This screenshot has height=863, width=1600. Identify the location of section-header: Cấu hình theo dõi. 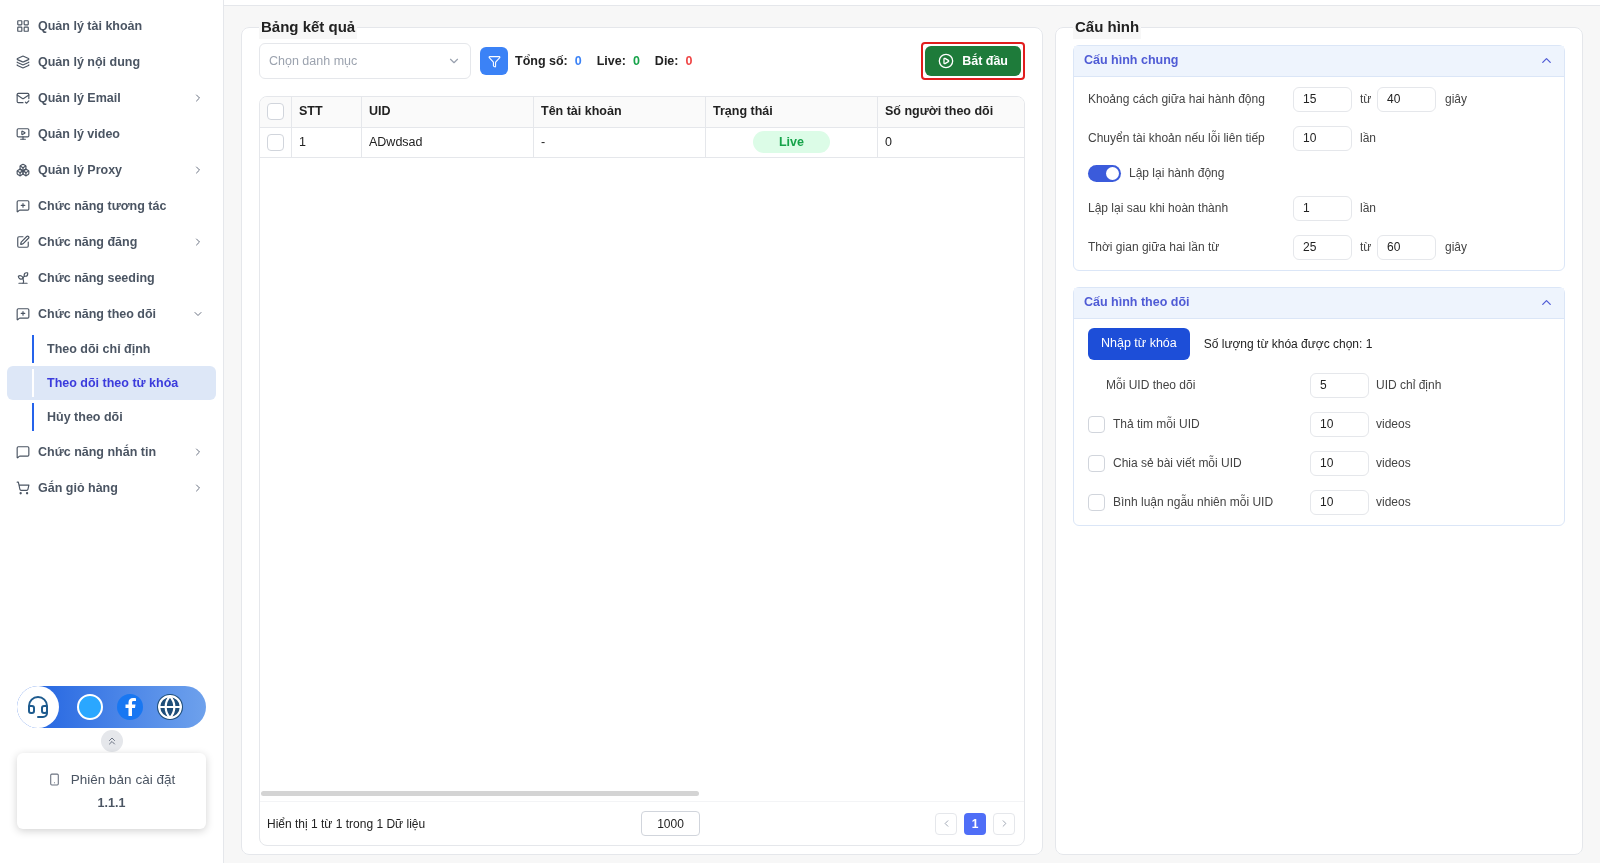
(1319, 303).